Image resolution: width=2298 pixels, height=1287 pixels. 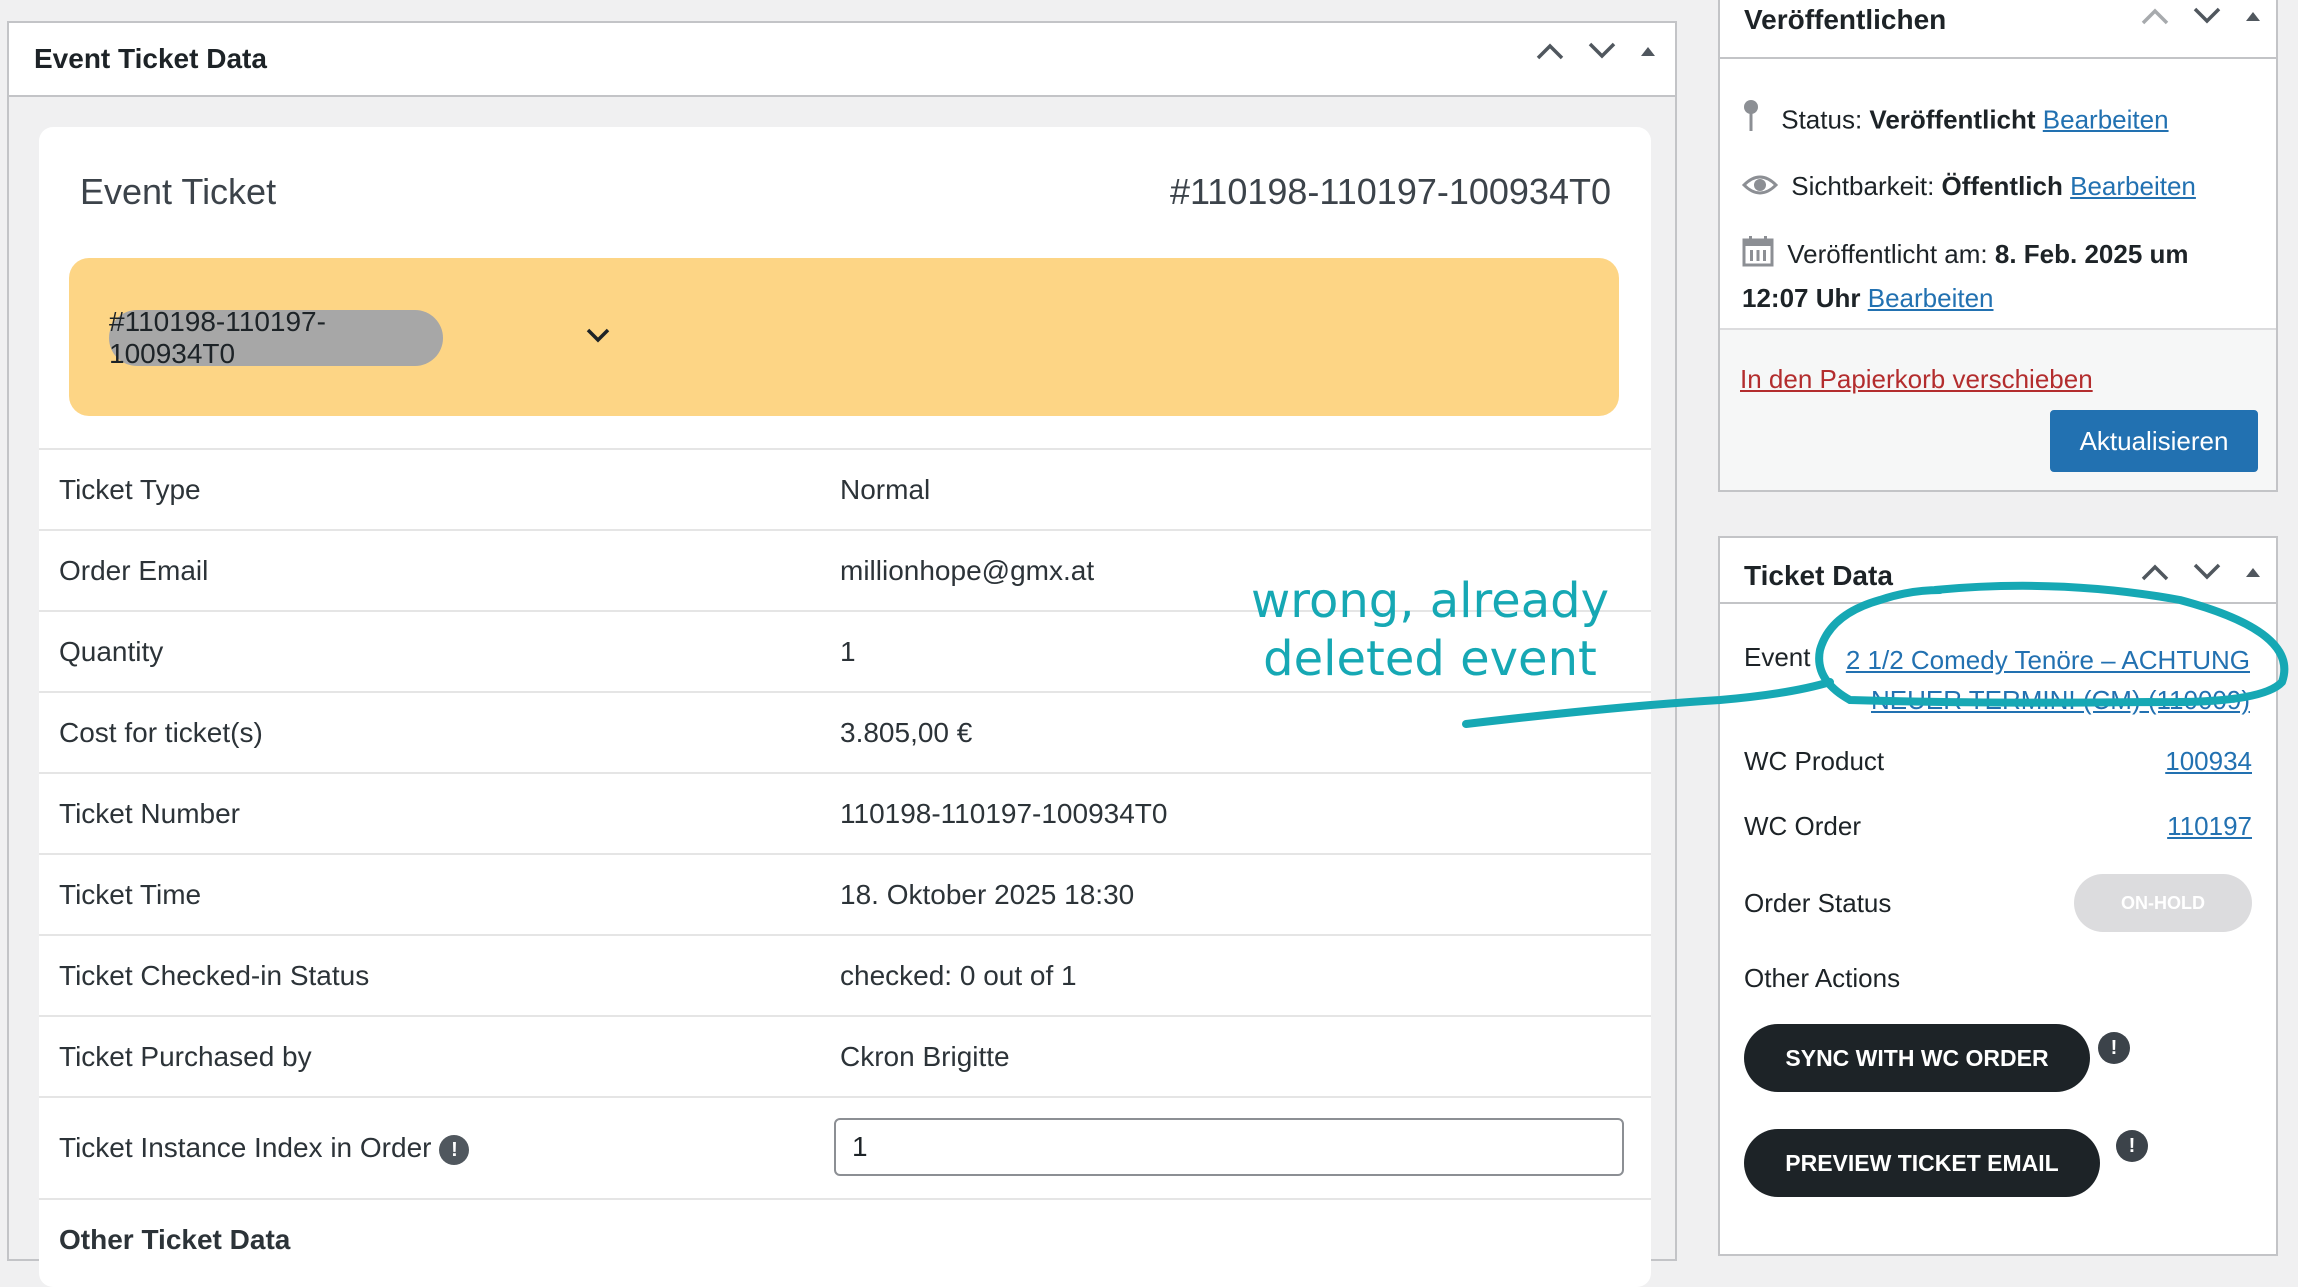 I want to click on ticket-data-title: Ticket Data, so click(x=1818, y=575).